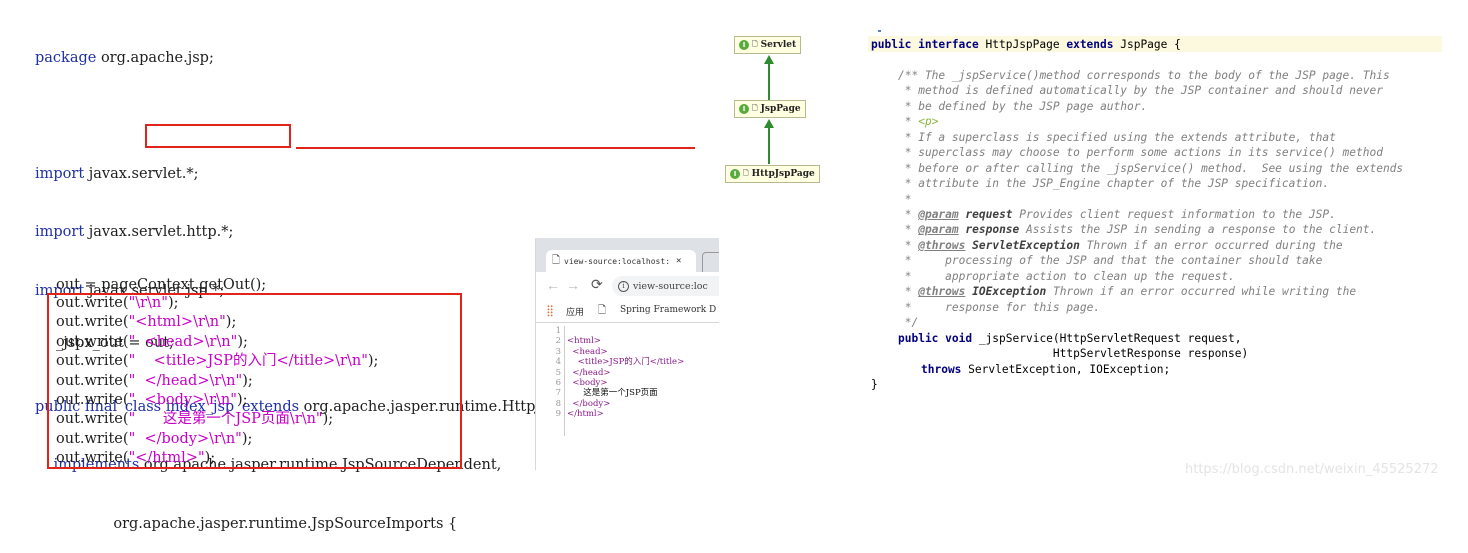 This screenshot has height=553, width=1468. Describe the element at coordinates (117, 174) in the screenshot. I see `import-line: import javax.servlet.*;` at that location.